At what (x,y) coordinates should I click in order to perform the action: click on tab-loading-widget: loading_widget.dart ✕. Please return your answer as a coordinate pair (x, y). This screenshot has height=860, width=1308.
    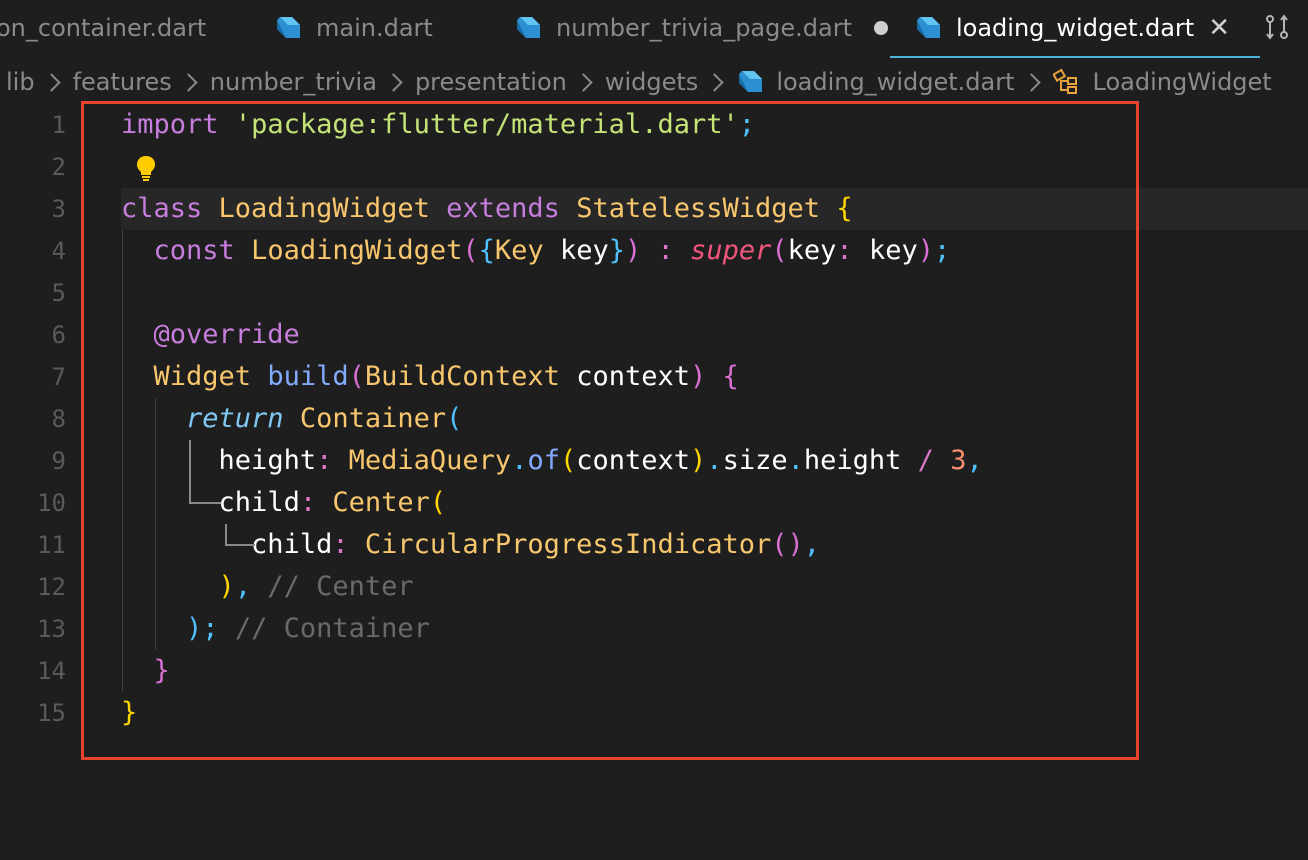
    Looking at the image, I should click on (1075, 29).